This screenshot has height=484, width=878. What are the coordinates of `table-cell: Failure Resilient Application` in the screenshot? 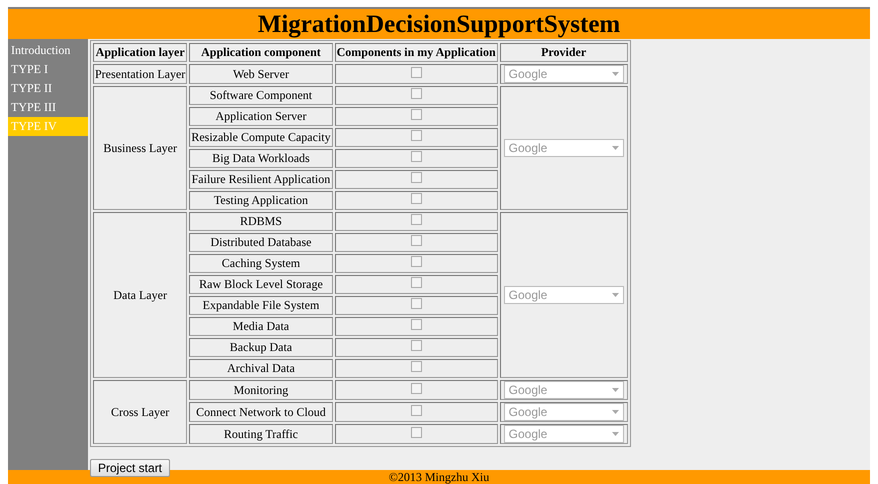 It's located at (261, 179).